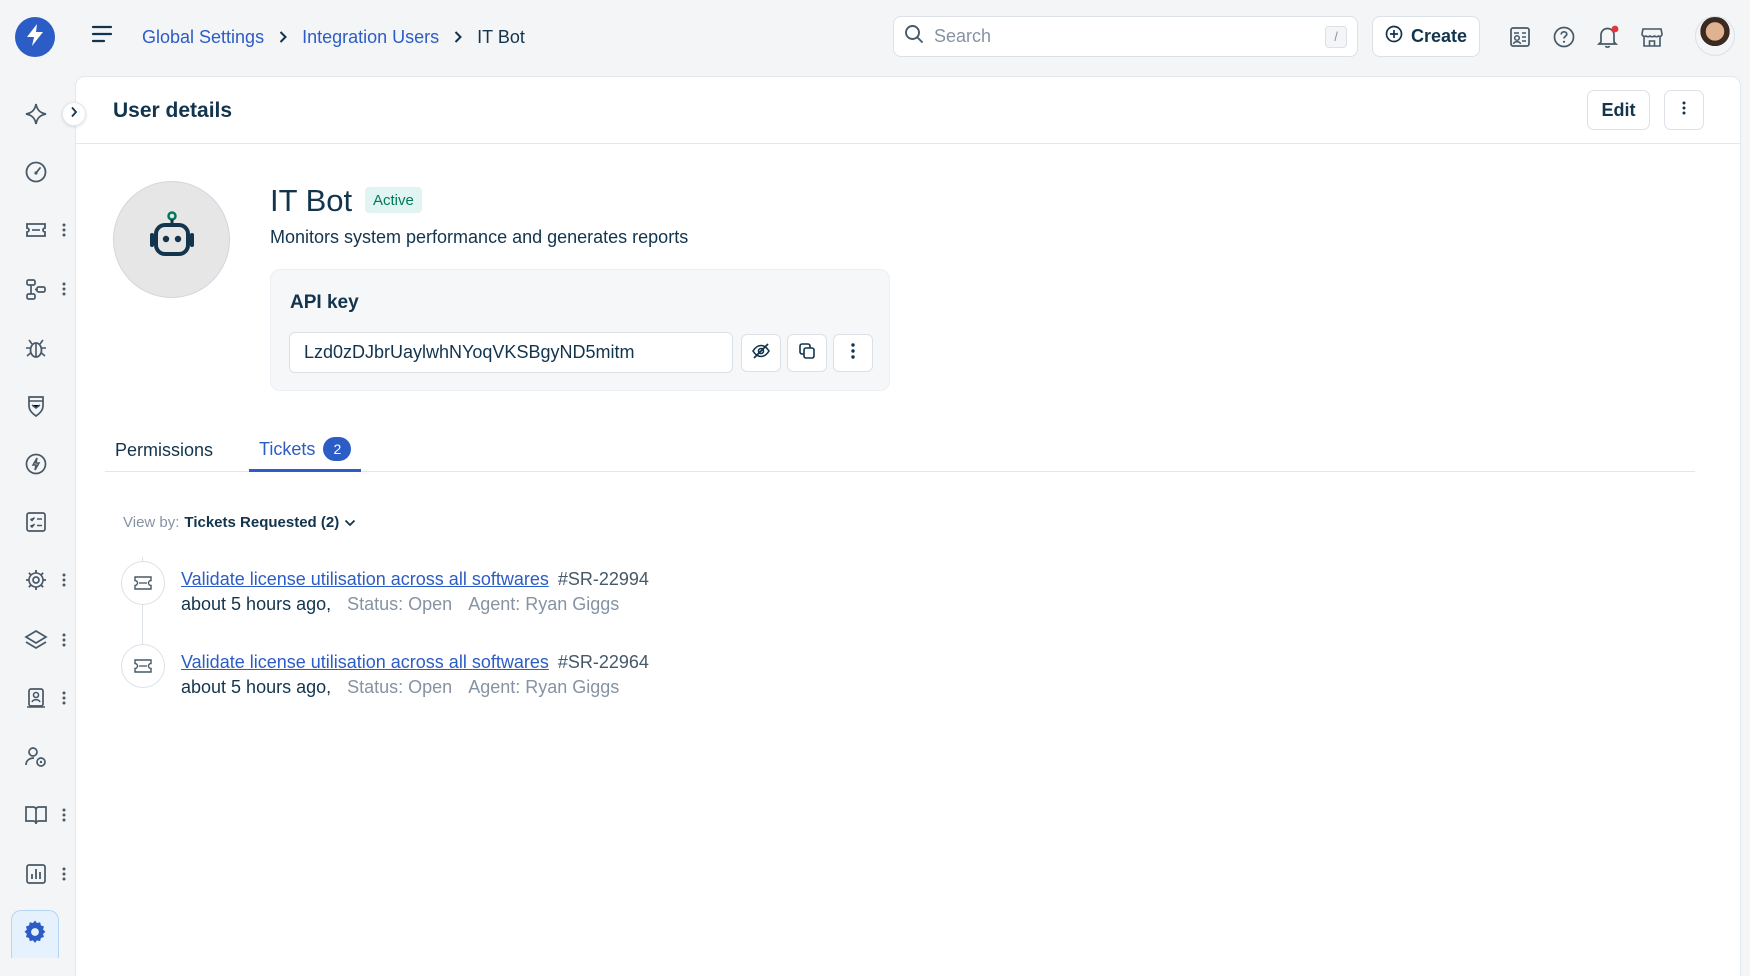 This screenshot has height=976, width=1750. I want to click on tab-tickets-count: 2, so click(337, 449).